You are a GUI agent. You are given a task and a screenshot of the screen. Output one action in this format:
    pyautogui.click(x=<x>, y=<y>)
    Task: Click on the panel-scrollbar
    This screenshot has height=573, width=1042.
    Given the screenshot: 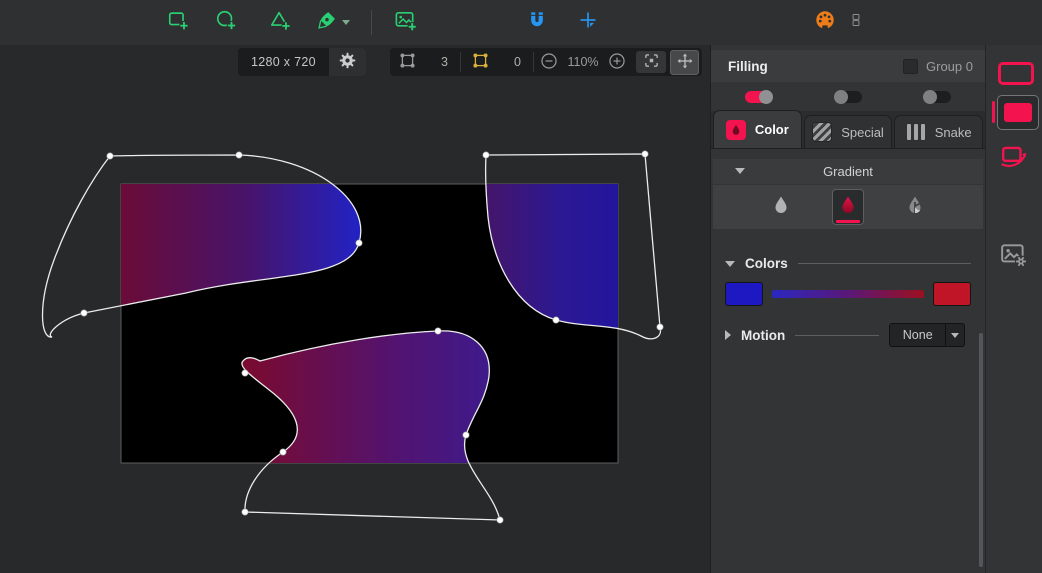 What is the action you would take?
    pyautogui.click(x=981, y=450)
    